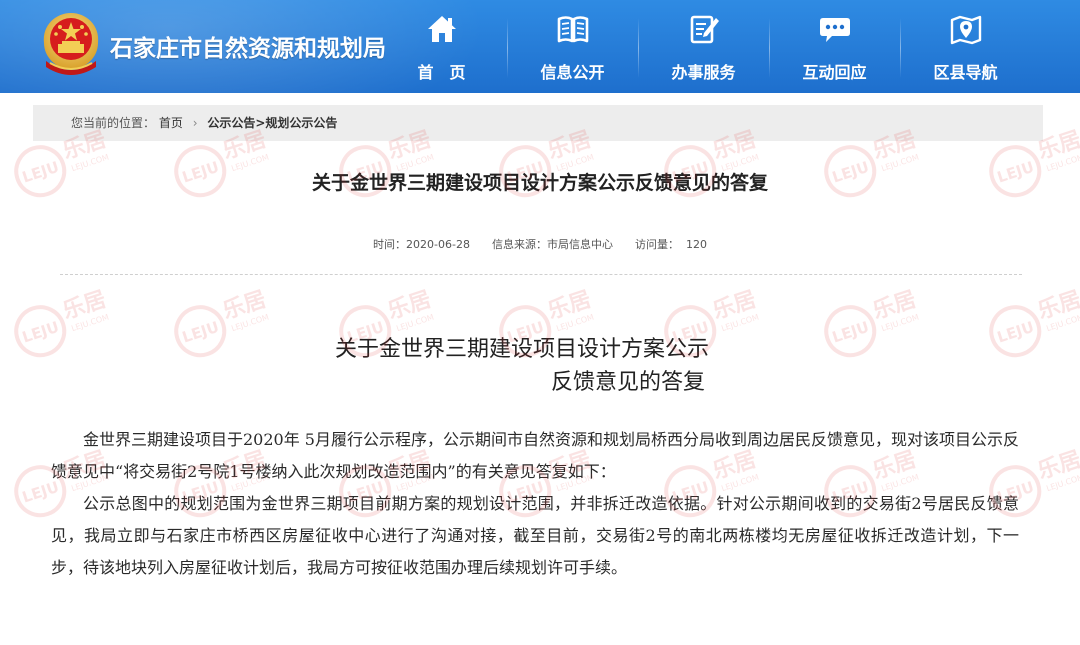 The image size is (1080, 645). What do you see at coordinates (421, 244) in the screenshot?
I see `article-date: 时间：2020-06-28` at bounding box center [421, 244].